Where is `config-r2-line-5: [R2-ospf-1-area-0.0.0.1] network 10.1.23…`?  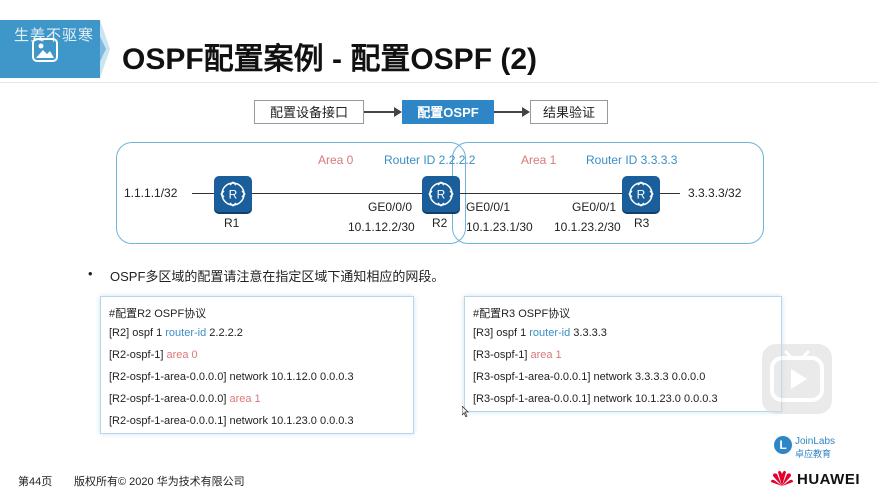
config-r2-line-5: [R2-ospf-1-area-0.0.0.1] network 10.1.23… is located at coordinates (231, 421).